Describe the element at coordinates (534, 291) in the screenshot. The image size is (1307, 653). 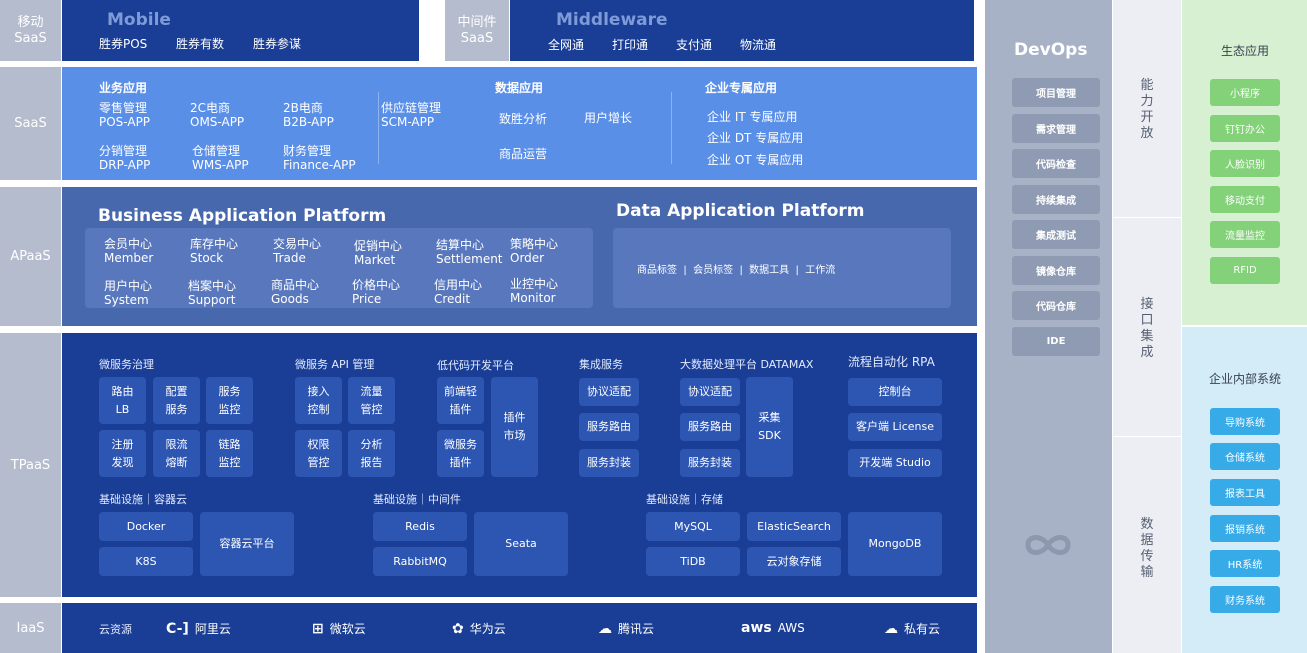
I see `bap-monitor: 业控中心 Monitor` at that location.